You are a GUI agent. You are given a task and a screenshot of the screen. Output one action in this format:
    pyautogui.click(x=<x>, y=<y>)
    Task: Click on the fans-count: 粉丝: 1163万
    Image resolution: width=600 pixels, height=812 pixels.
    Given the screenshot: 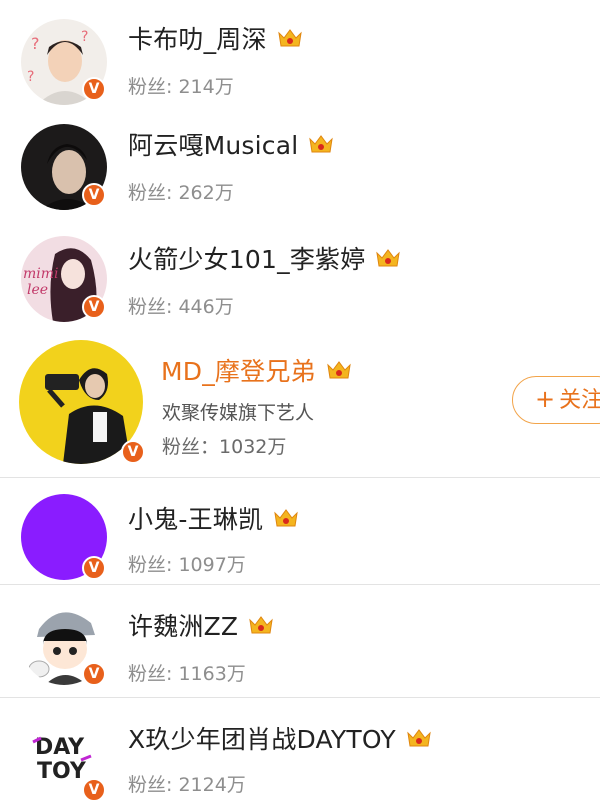 What is the action you would take?
    pyautogui.click(x=187, y=672)
    